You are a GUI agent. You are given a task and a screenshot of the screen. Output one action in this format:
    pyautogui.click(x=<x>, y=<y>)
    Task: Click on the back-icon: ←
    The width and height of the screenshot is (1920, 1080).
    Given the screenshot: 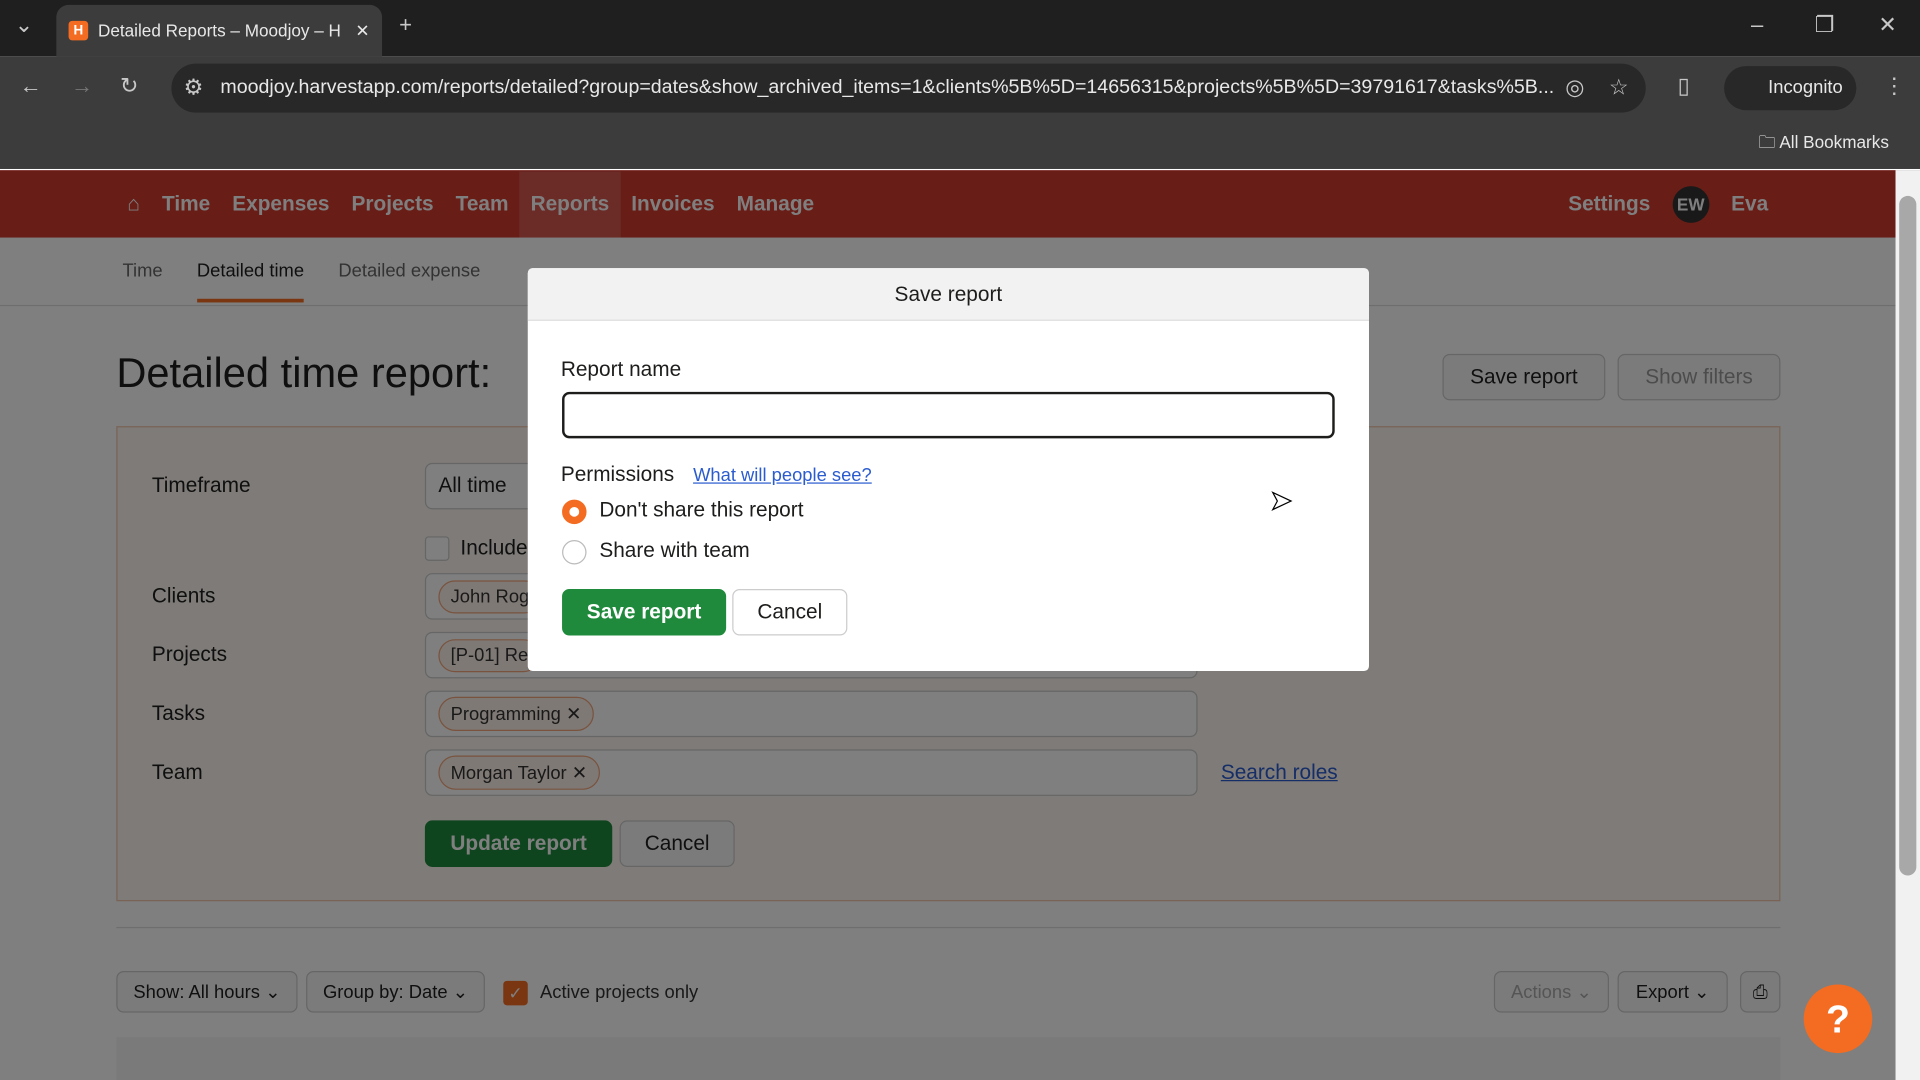 What is the action you would take?
    pyautogui.click(x=31, y=86)
    